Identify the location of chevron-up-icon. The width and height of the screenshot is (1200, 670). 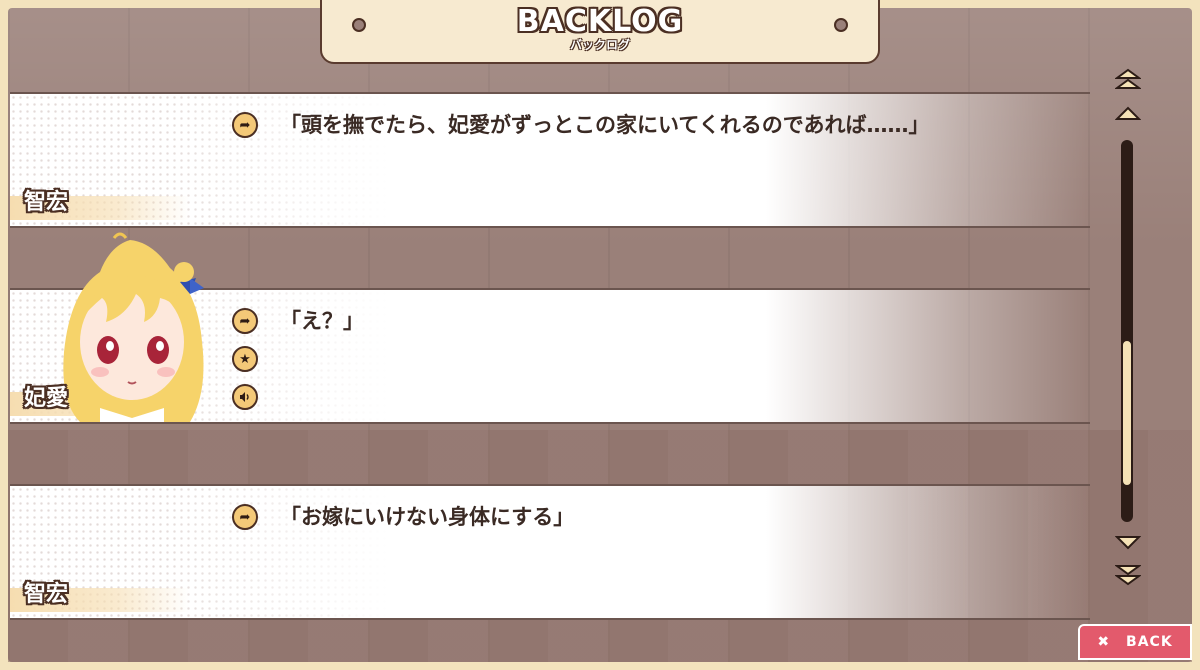
(1128, 113).